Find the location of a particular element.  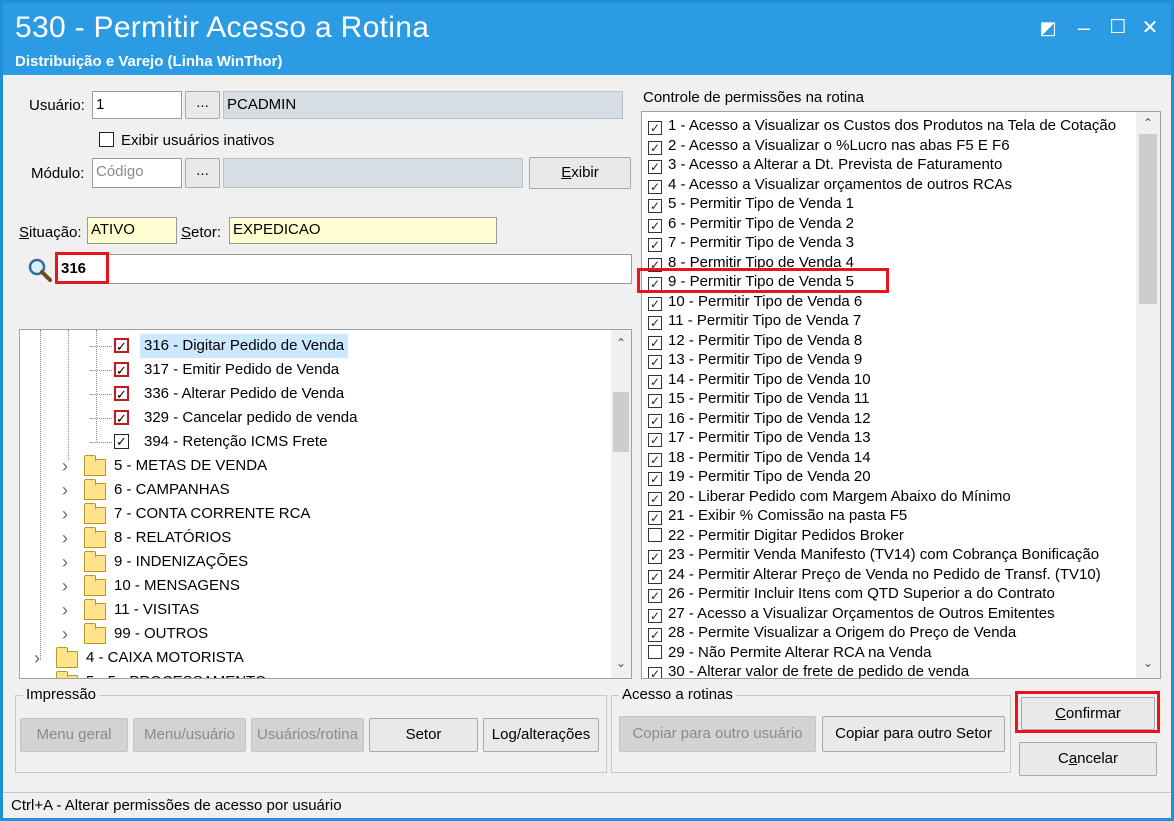

maximize-icon: ☐ is located at coordinates (1118, 28).